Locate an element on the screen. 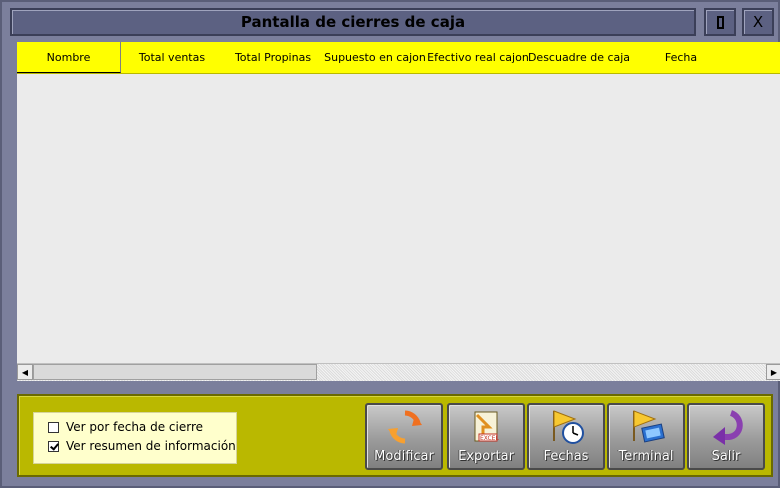 This screenshot has width=780, height=488. arrow-right-icon: ▶ is located at coordinates (774, 372).